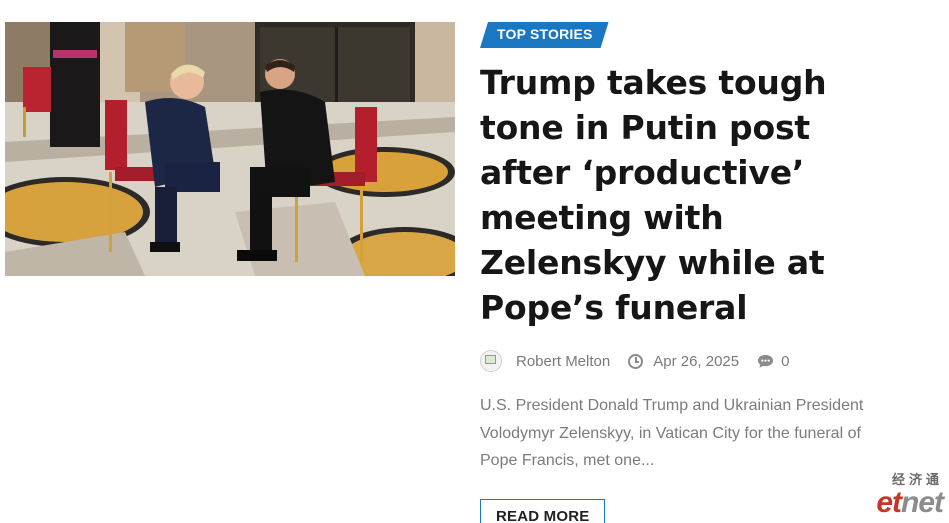 This screenshot has width=949, height=523. Describe the element at coordinates (696, 361) in the screenshot. I see `publish-date: Apr 26, 2025` at that location.